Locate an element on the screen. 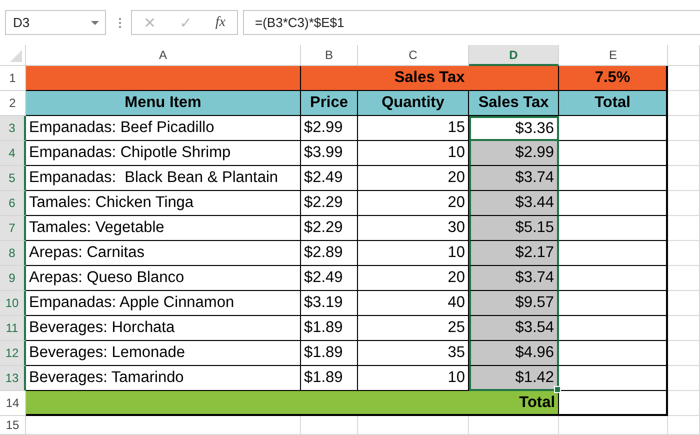 The width and height of the screenshot is (700, 435). row-header: 7 is located at coordinates (13, 228).